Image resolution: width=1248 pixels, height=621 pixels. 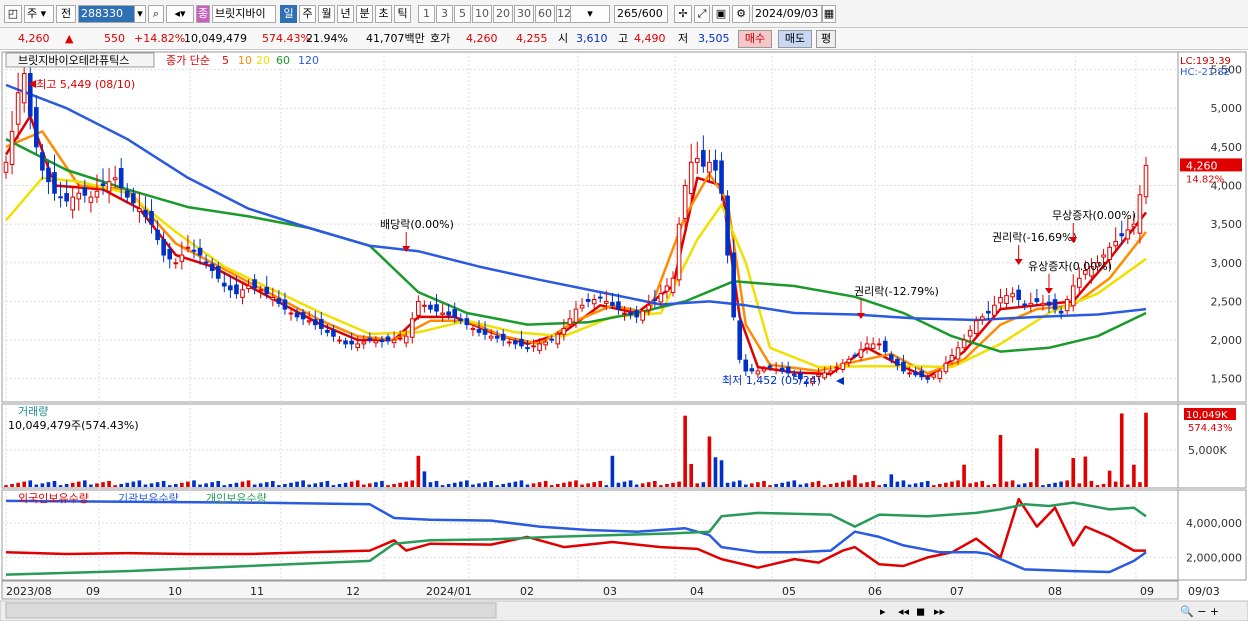 I want to click on save-icon: ▣, so click(x=721, y=14).